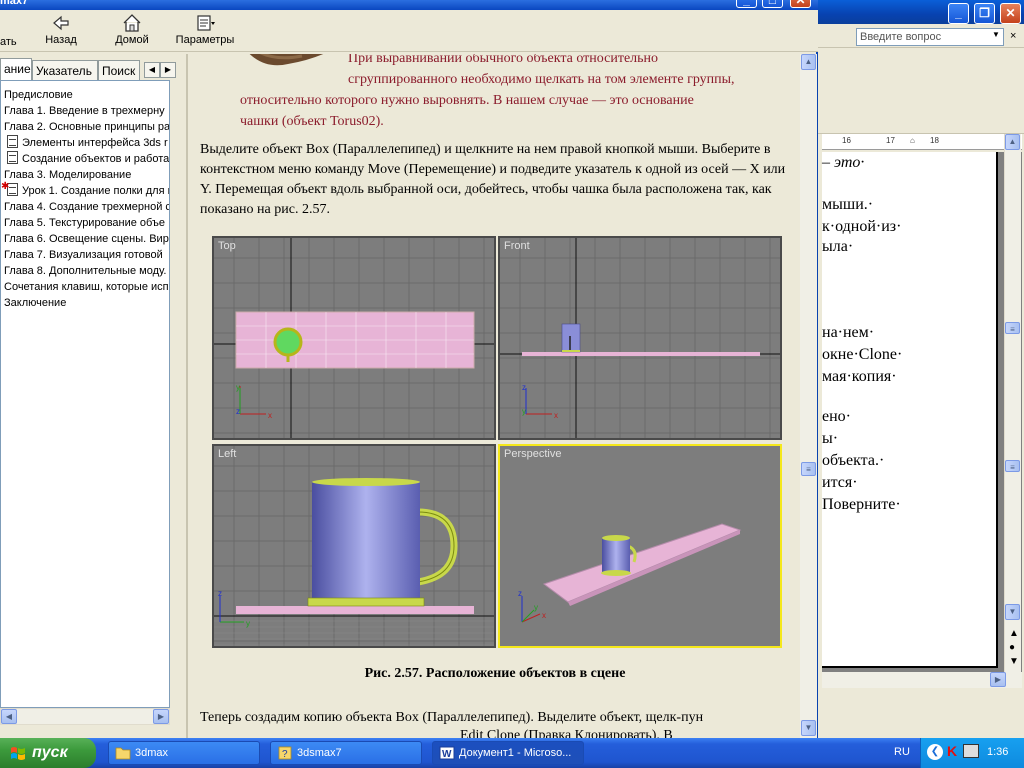 Image resolution: width=1024 pixels, height=768 pixels. Describe the element at coordinates (86, 207) in the screenshot. I see `tree-item: Глава 4. Создание трехмерной с` at that location.